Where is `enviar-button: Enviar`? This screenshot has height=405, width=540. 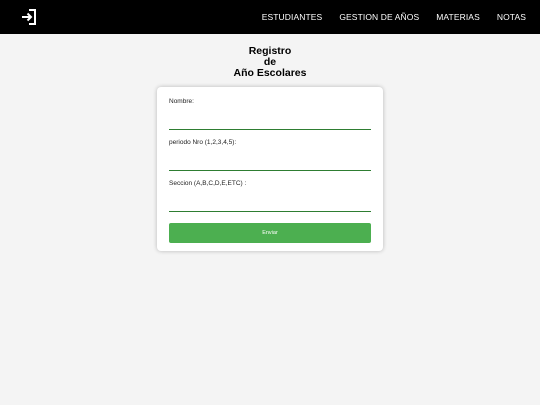
enviar-button: Enviar is located at coordinates (270, 233).